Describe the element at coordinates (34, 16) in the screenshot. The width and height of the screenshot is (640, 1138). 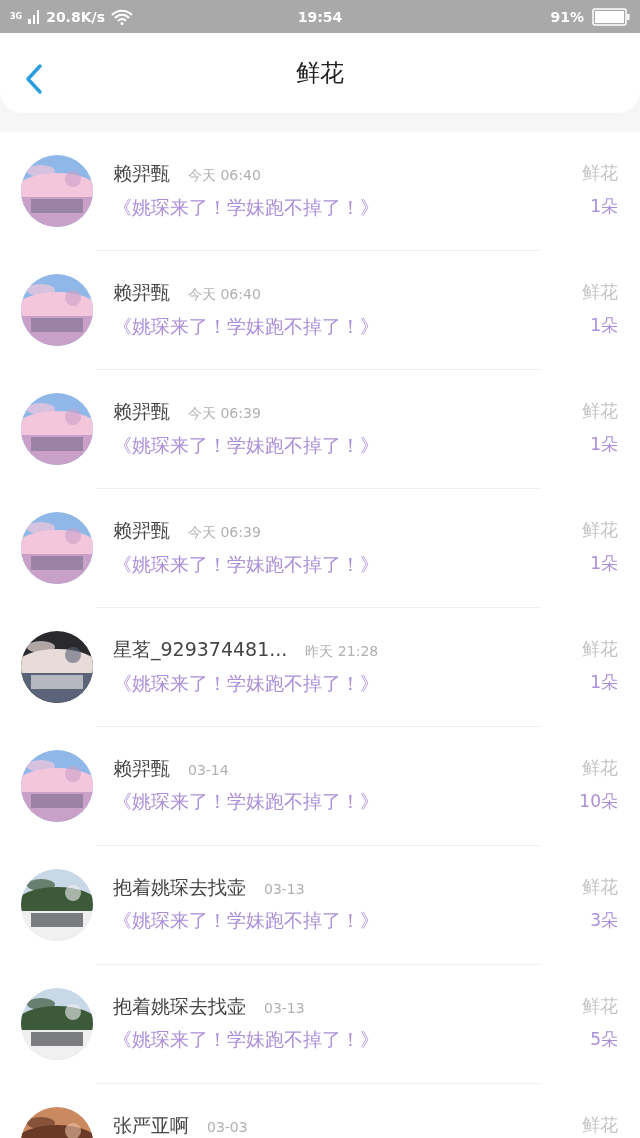
I see `signal-icon` at that location.